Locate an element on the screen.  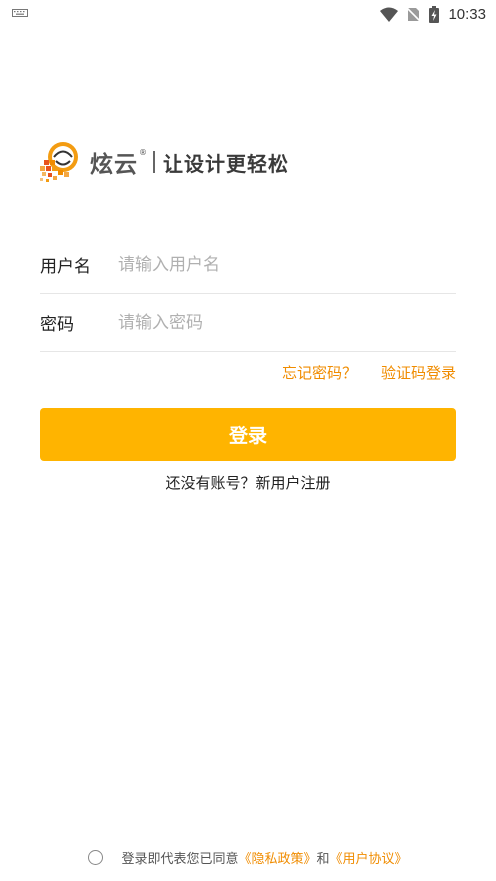
password-input is located at coordinates (287, 322).